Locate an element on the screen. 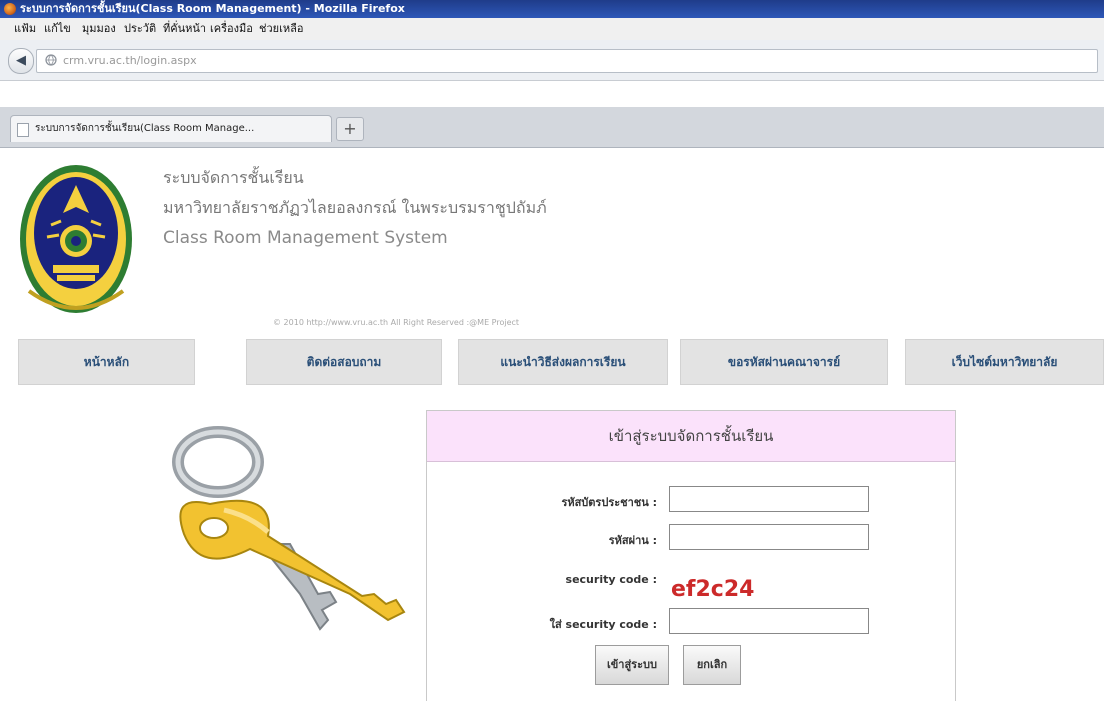 The height and width of the screenshot is (701, 1104). nav-home: หน้าหลัก is located at coordinates (106, 362).